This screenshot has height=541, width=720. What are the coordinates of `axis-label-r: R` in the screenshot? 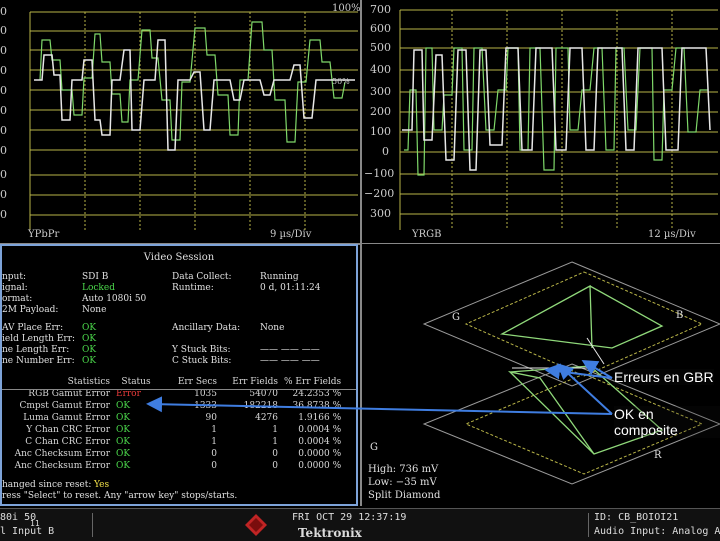 It's located at (658, 455).